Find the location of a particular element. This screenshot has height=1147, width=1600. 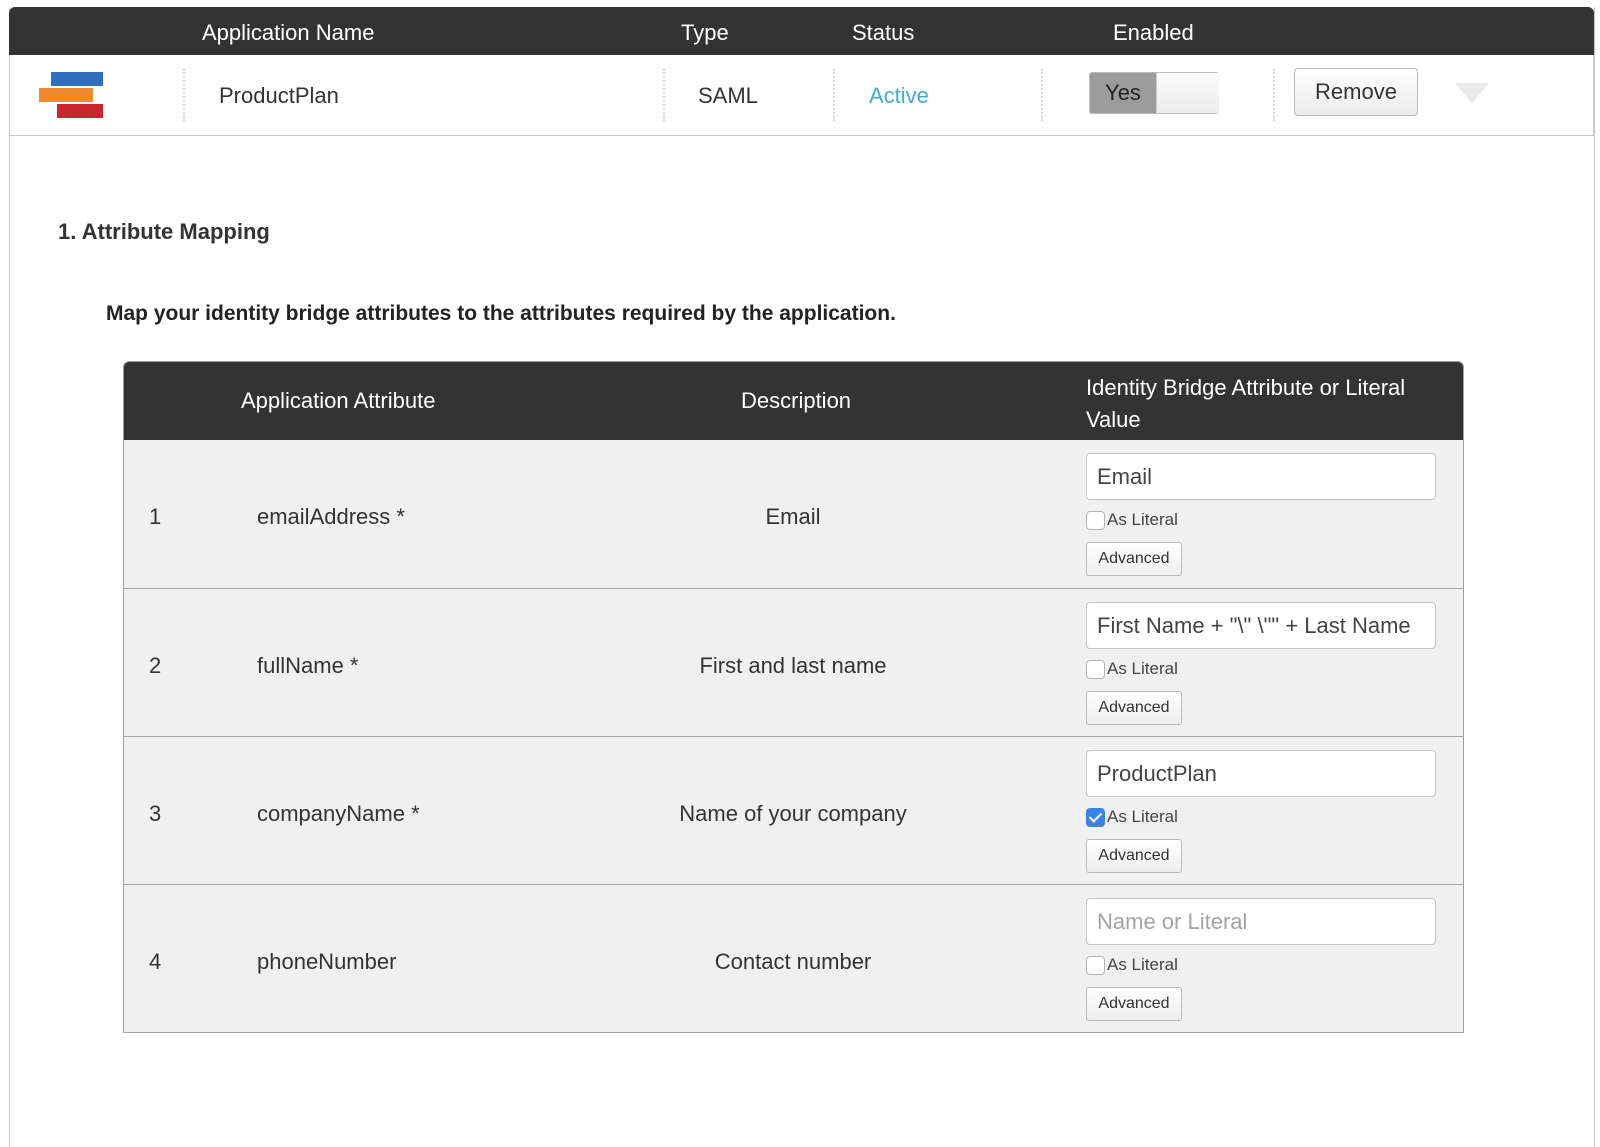

application-type: SAML is located at coordinates (728, 95).